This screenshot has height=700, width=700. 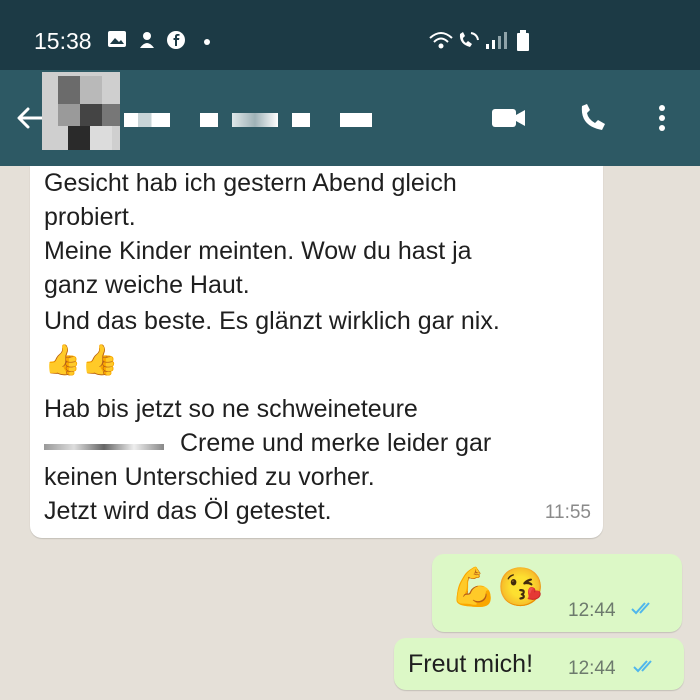 I want to click on redacted-word, so click(x=107, y=443).